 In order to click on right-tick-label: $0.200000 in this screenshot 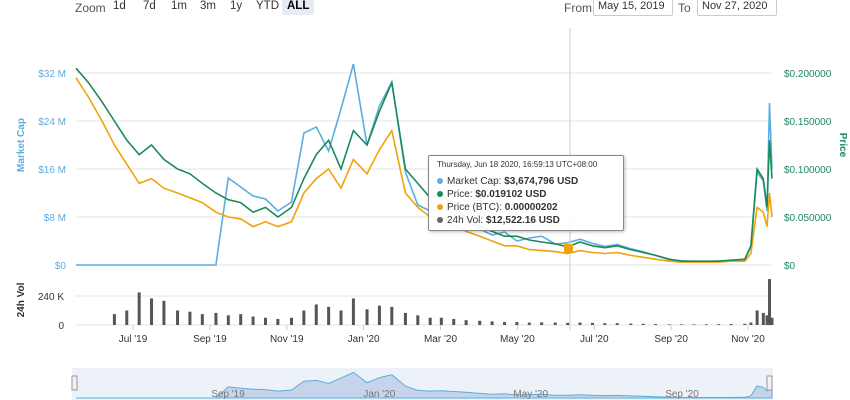, I will do `click(808, 74)`.